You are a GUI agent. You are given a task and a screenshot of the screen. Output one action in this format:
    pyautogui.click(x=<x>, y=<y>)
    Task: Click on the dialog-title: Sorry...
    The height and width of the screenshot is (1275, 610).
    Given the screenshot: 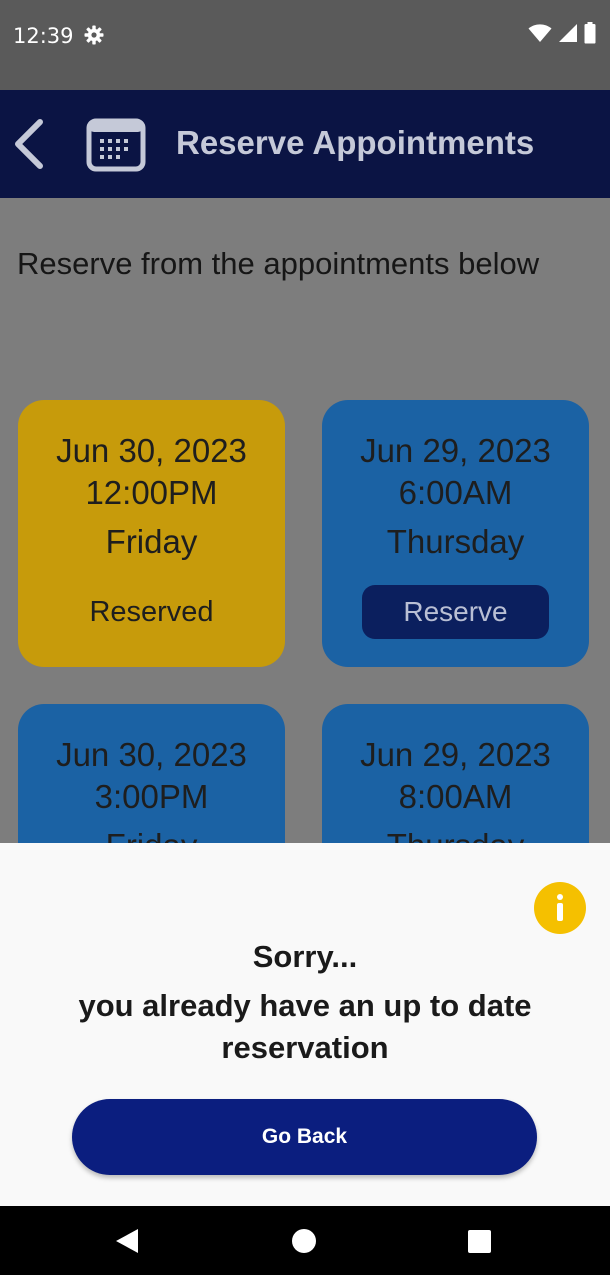 What is the action you would take?
    pyautogui.click(x=305, y=956)
    